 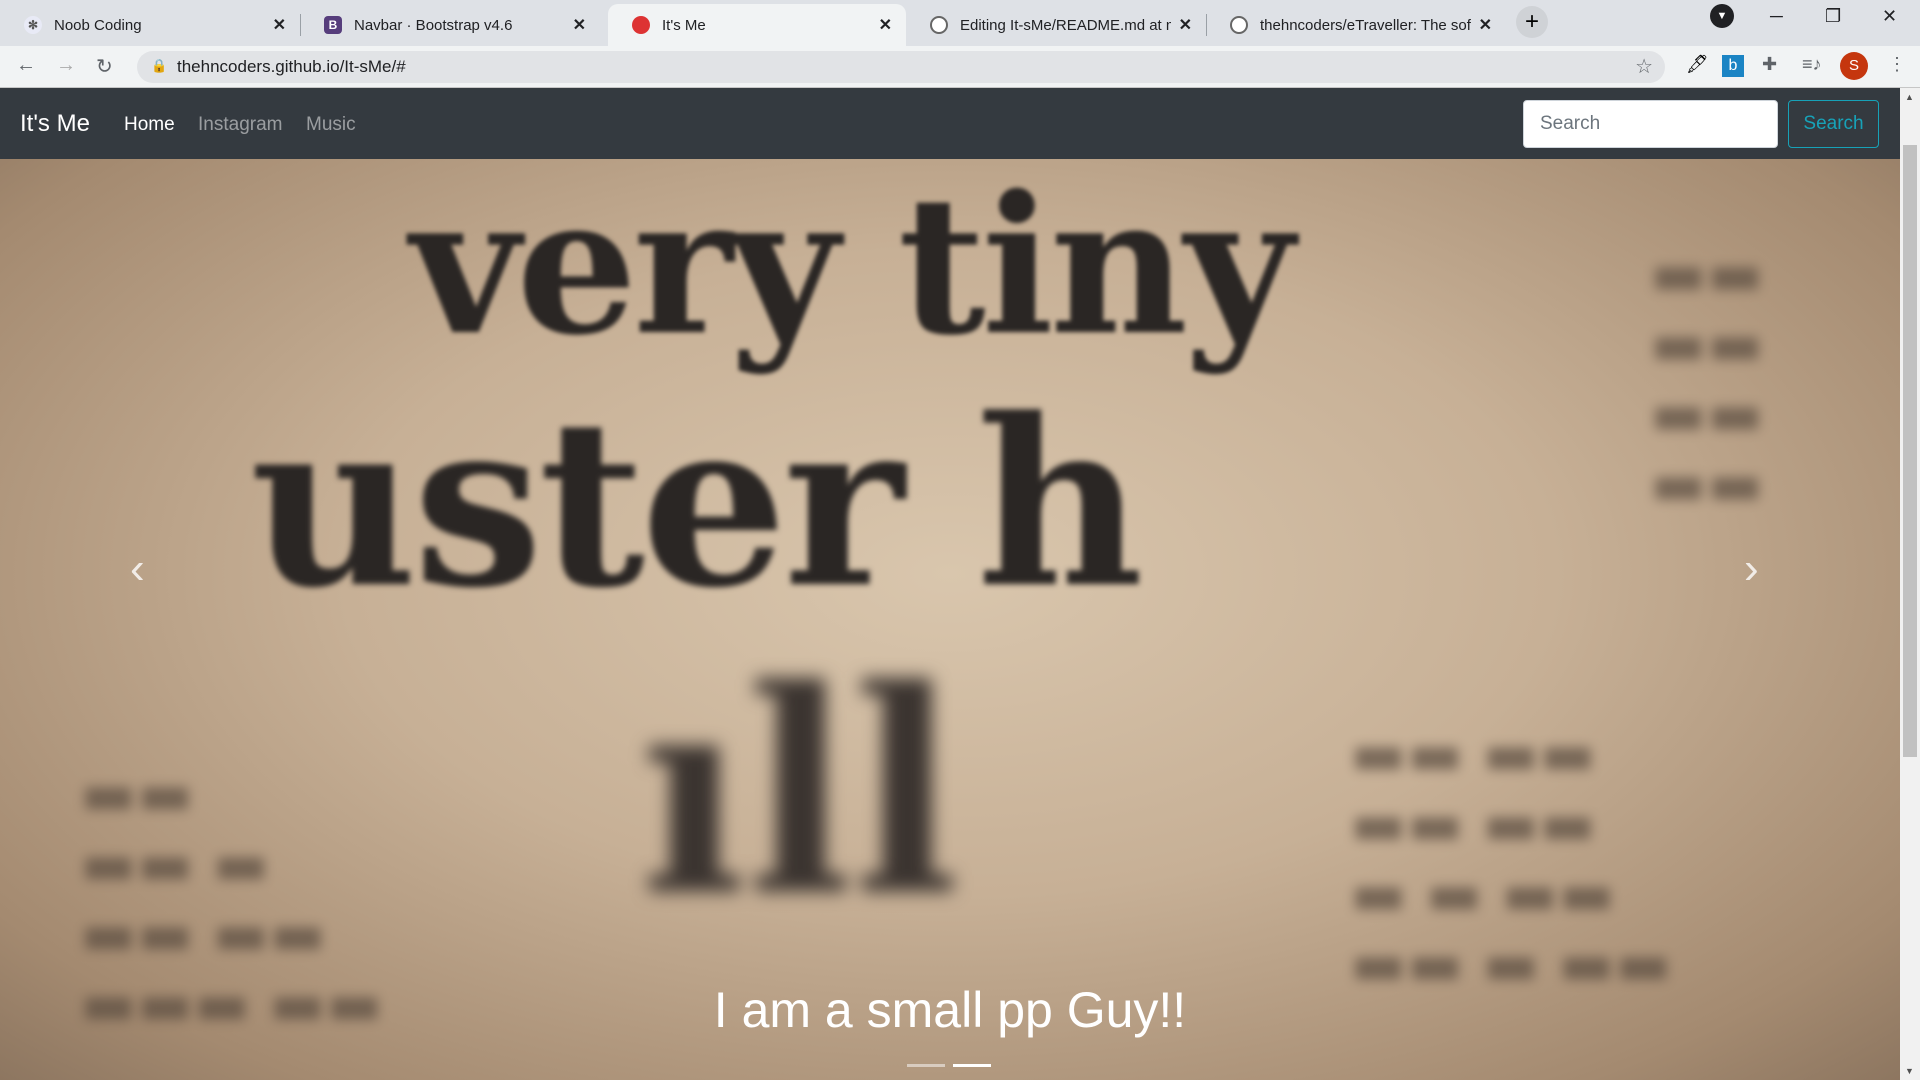 What do you see at coordinates (950, 1010) in the screenshot?
I see `carousel-caption: I am a small pp Guy!!` at bounding box center [950, 1010].